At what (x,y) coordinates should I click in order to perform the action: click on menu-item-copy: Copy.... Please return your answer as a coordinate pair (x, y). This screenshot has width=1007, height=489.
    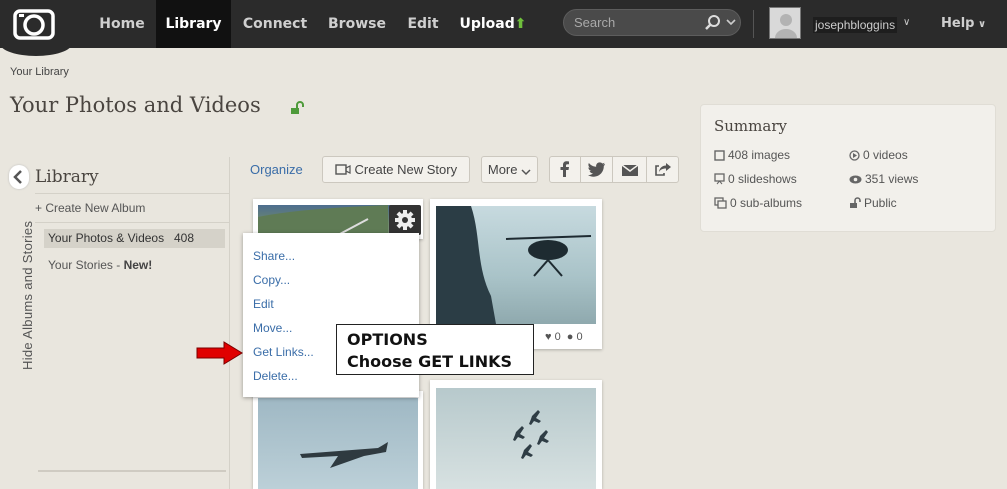
    Looking at the image, I should click on (271, 280).